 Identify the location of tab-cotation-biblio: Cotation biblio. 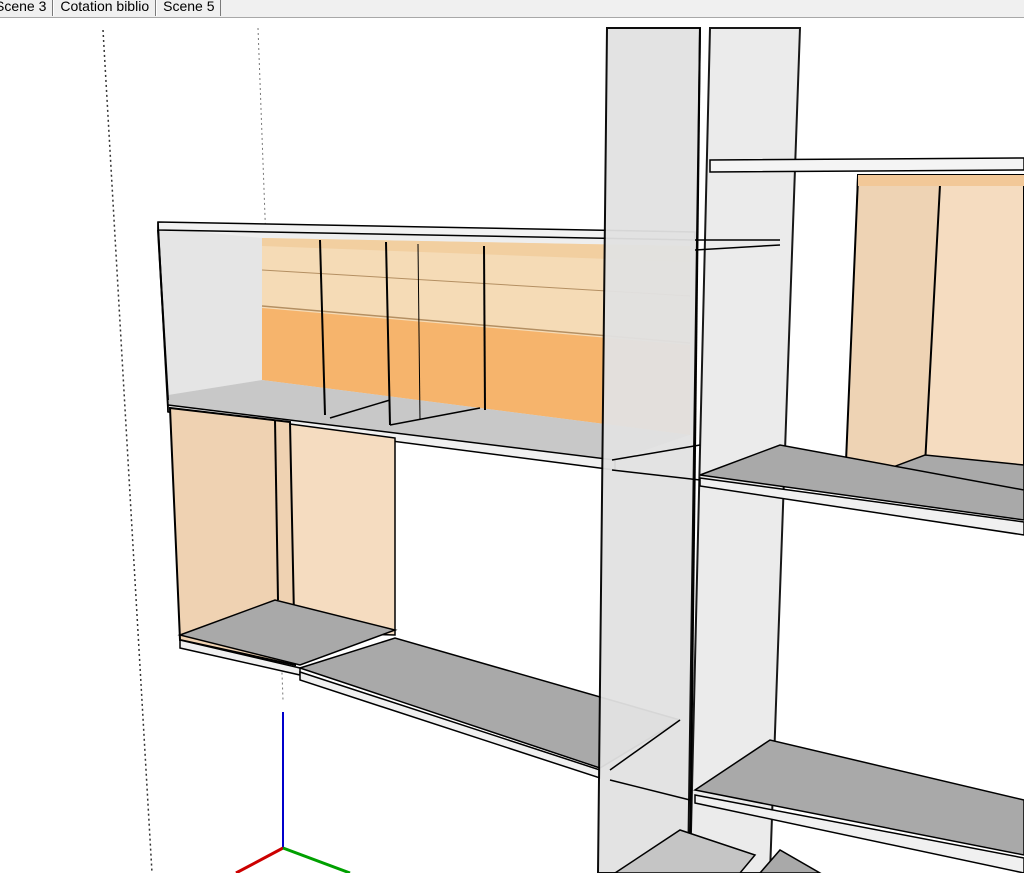
(105, 8).